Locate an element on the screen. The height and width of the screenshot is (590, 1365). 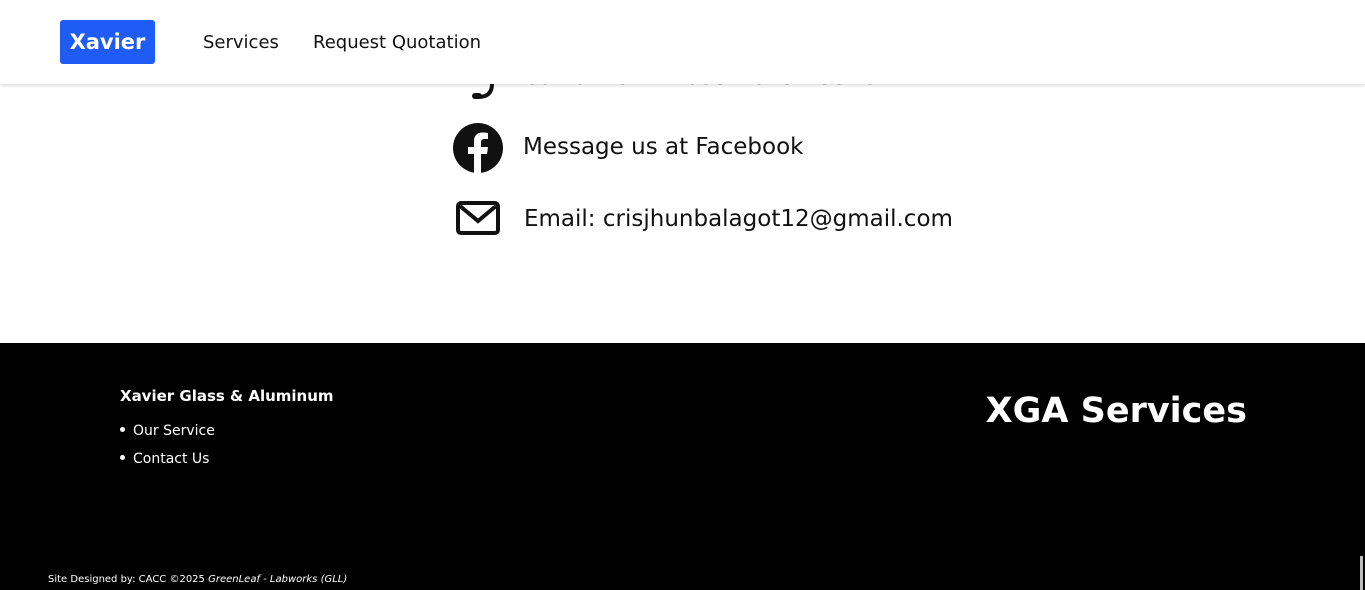
contact-email: Email: crisjhunbalagot12@gmail.com is located at coordinates (762, 220).